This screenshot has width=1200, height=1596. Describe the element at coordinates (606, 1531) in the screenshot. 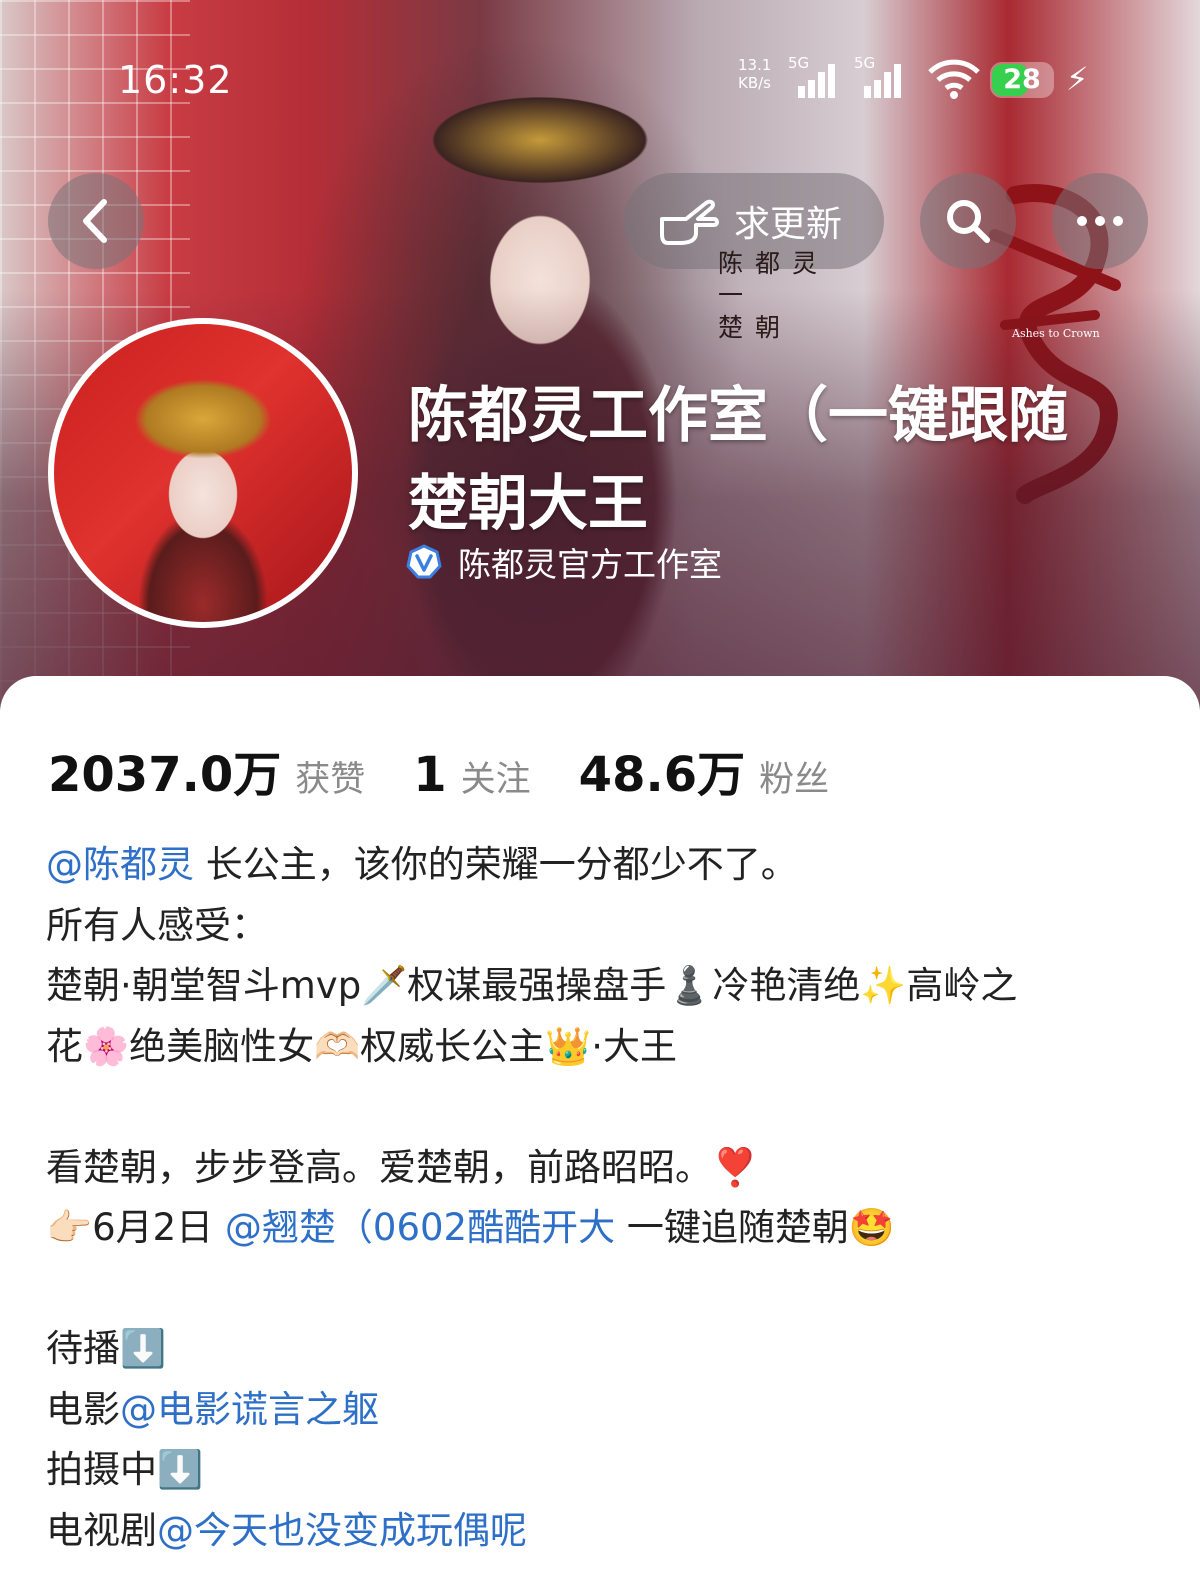

I see `bio-line-10: 电视剧@今天也没变成玩偶呢` at that location.